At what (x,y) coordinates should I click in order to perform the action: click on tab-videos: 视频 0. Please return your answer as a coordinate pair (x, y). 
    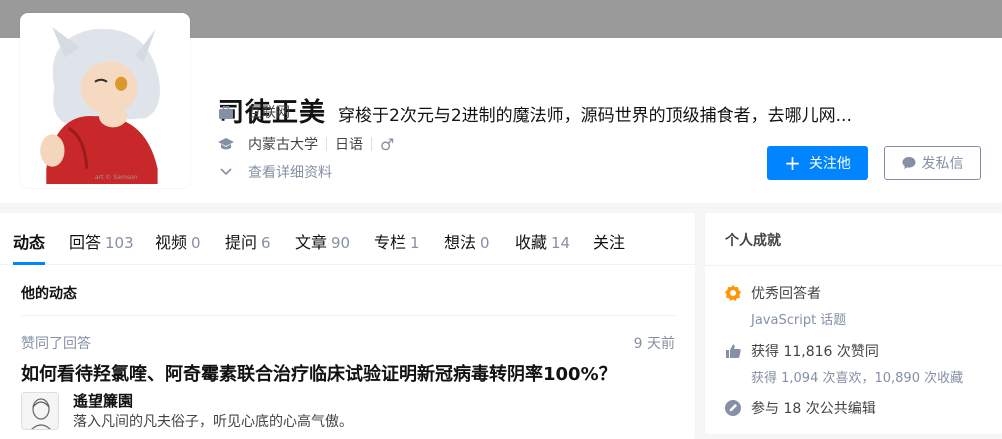
    Looking at the image, I should click on (178, 241).